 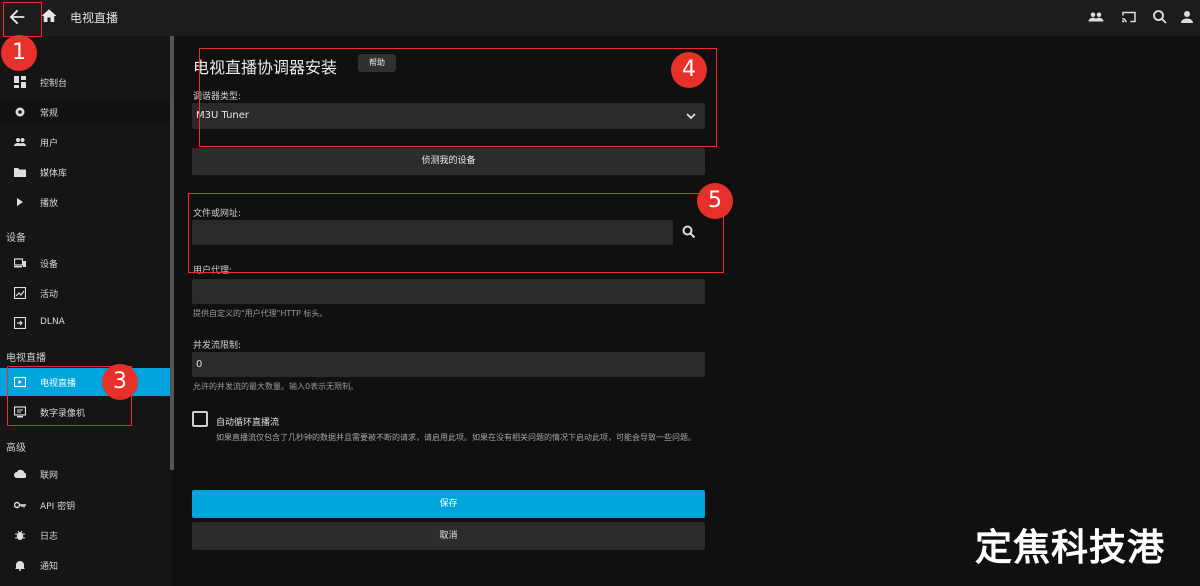 What do you see at coordinates (49, 295) in the screenshot?
I see `sidebar-item-label: 活动` at bounding box center [49, 295].